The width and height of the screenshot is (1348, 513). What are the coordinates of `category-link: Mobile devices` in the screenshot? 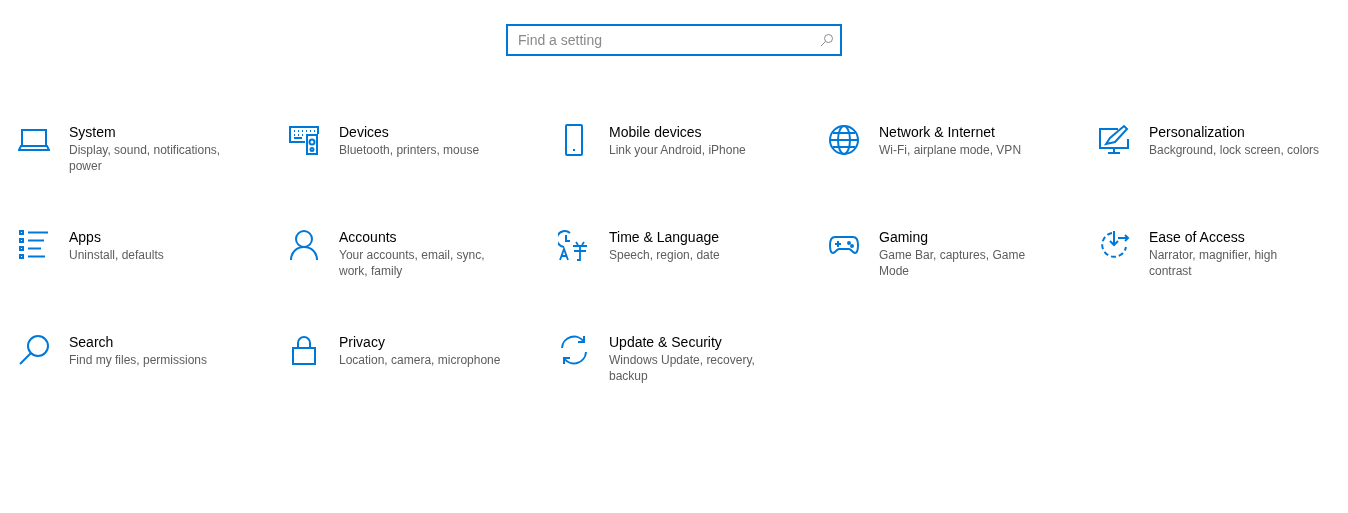 It's located at (695, 132).